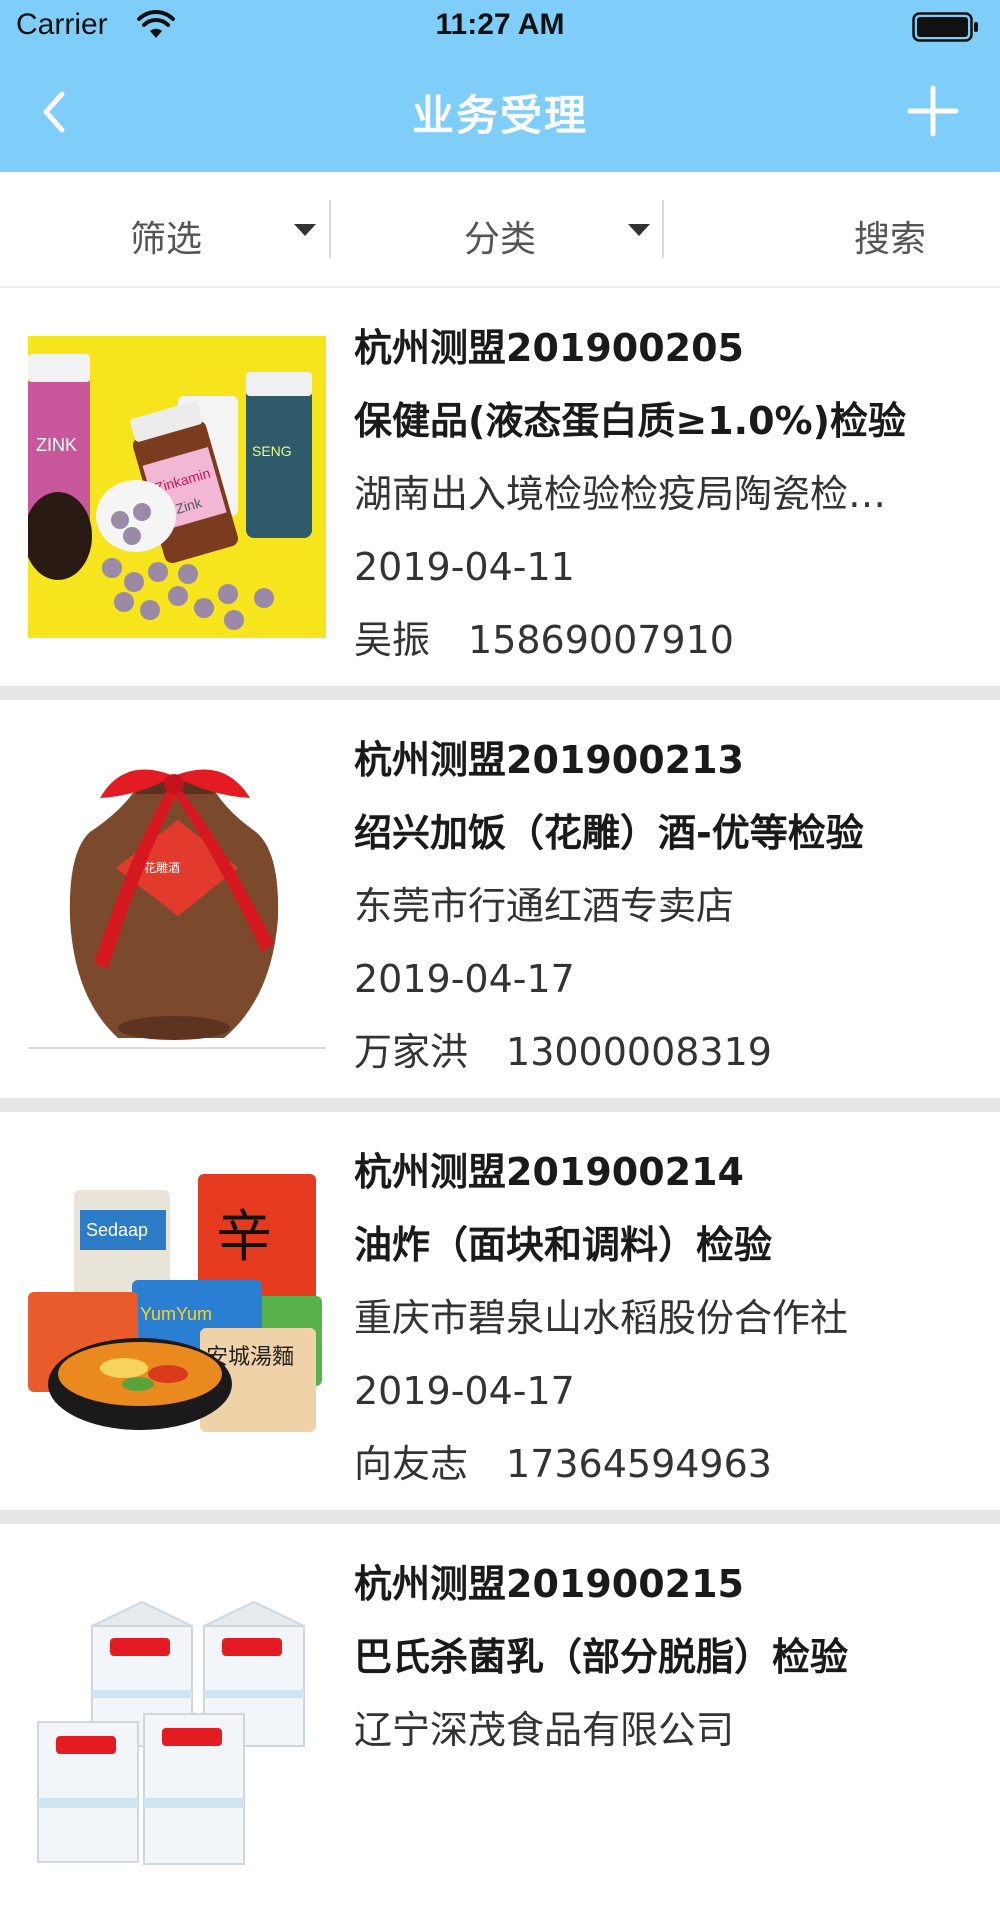 The image size is (1000, 1922). I want to click on divider, so click(330, 229).